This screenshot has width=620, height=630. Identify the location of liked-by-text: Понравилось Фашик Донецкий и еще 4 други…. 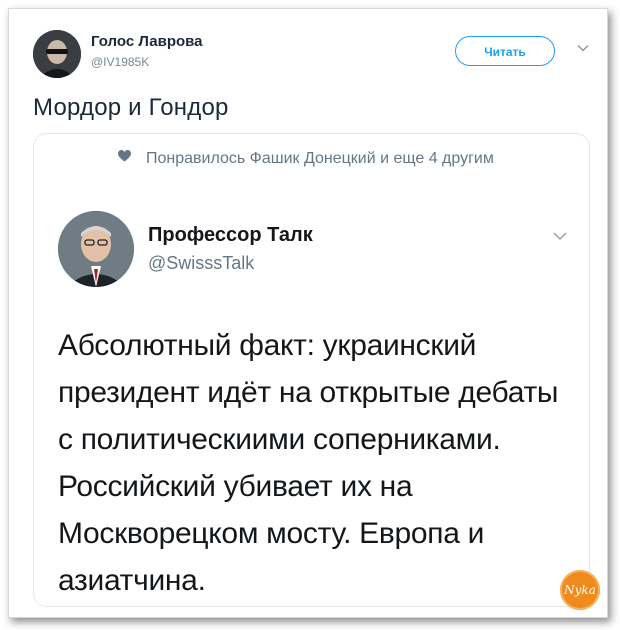
(320, 158).